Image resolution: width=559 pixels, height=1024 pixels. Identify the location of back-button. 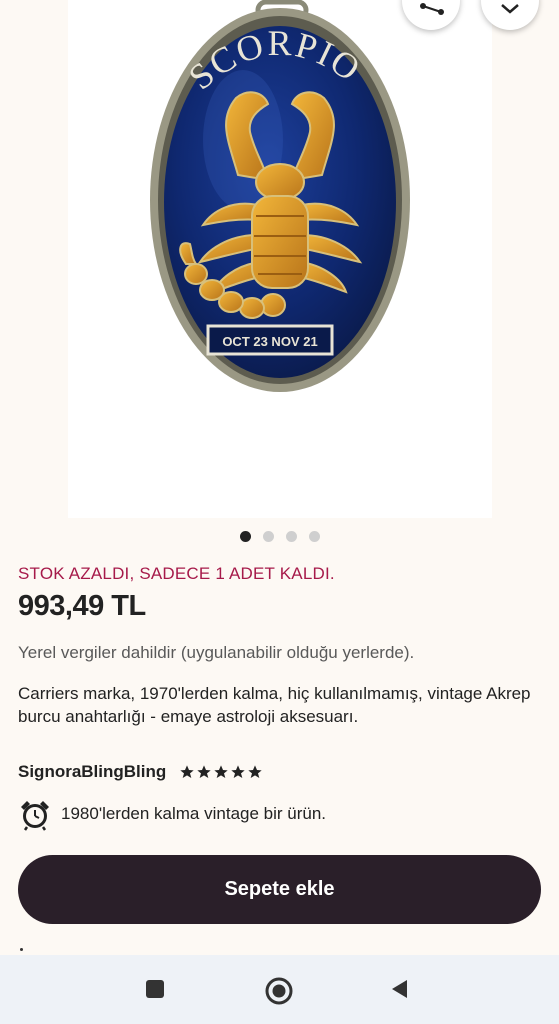
(400, 989).